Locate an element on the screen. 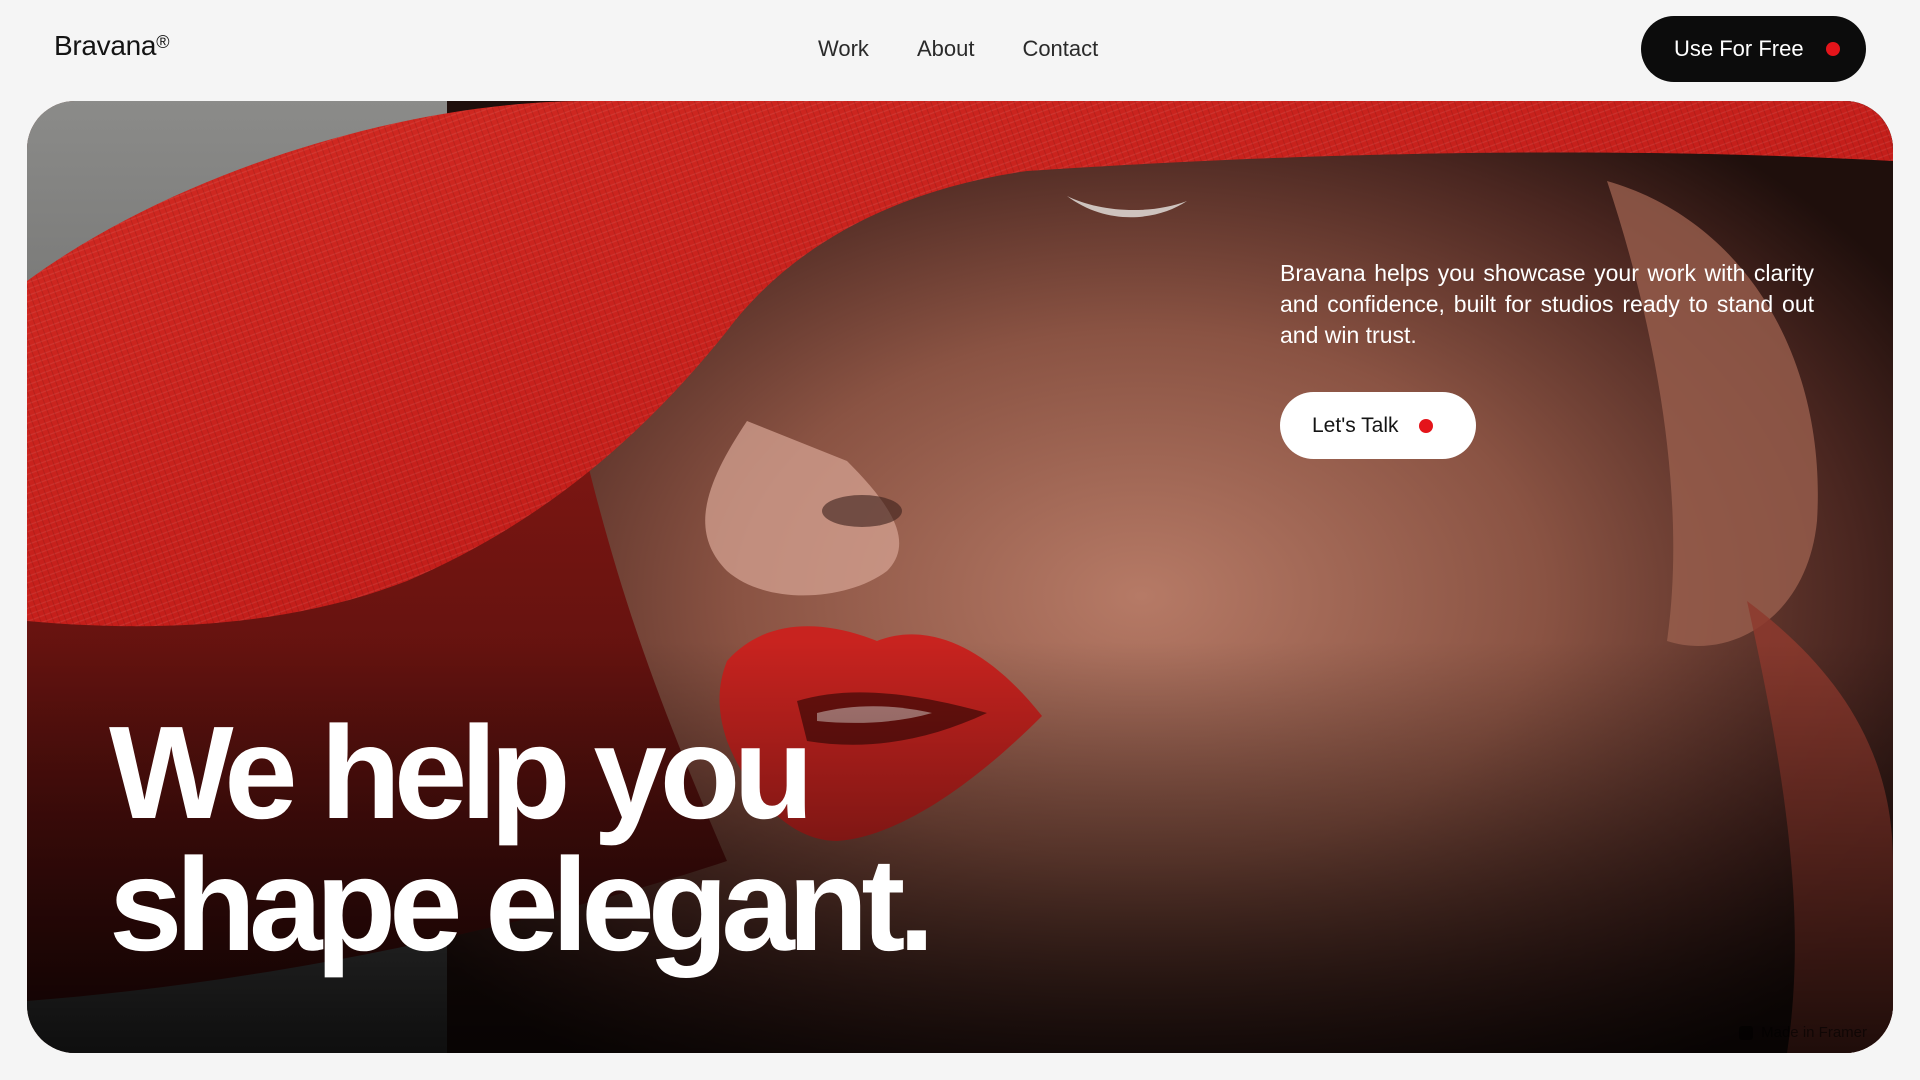 The image size is (1920, 1080). hero-headline: We help you shape elegant. is located at coordinates (522, 838).